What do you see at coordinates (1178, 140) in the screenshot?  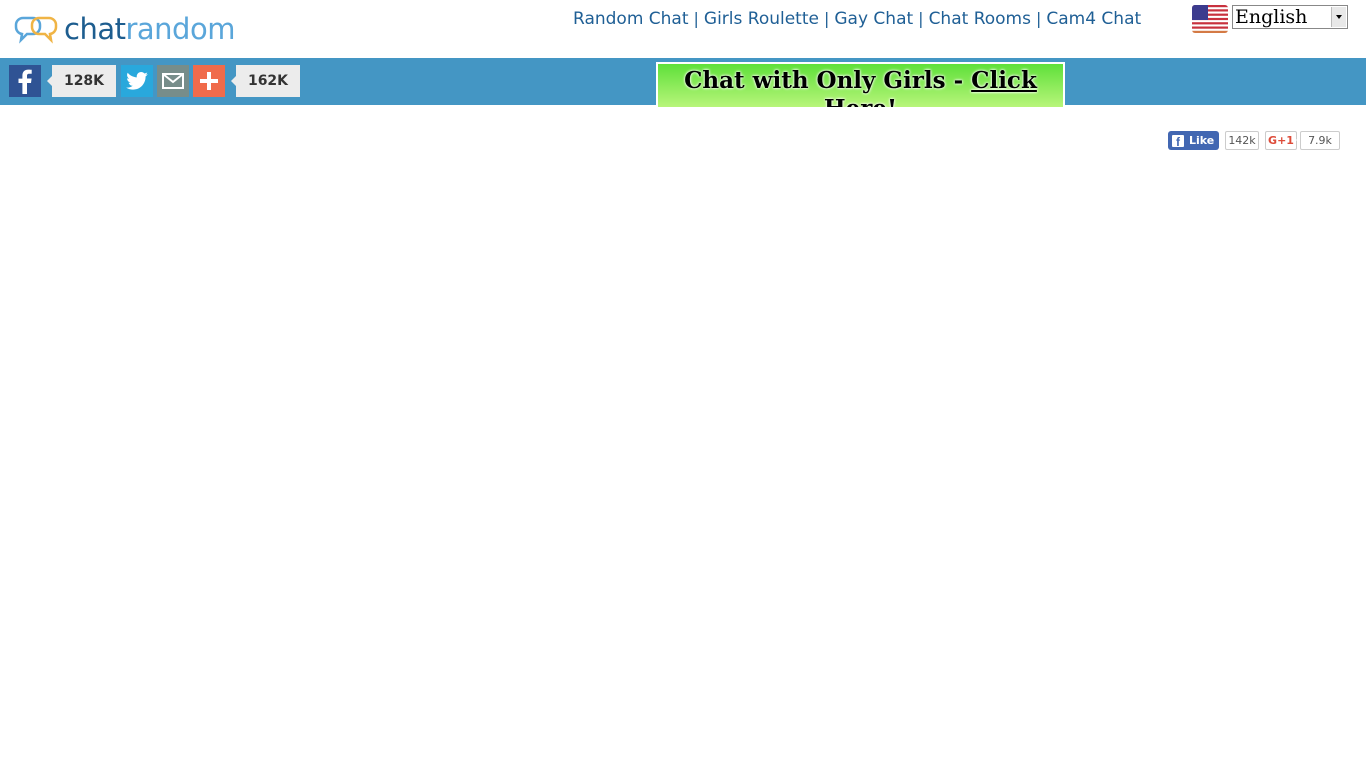 I see `facebook-icon: f` at bounding box center [1178, 140].